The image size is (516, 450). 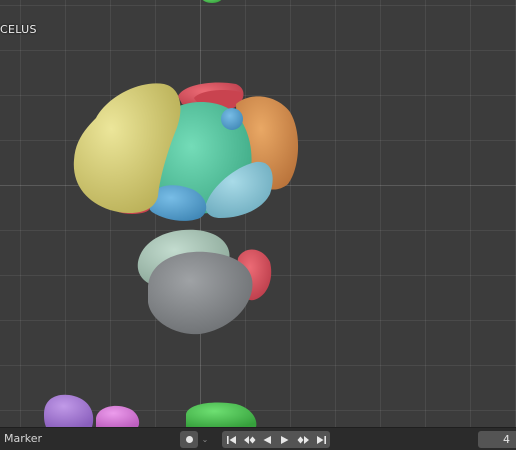 I want to click on jump-to-keyframe-next-icon, so click(x=303, y=439).